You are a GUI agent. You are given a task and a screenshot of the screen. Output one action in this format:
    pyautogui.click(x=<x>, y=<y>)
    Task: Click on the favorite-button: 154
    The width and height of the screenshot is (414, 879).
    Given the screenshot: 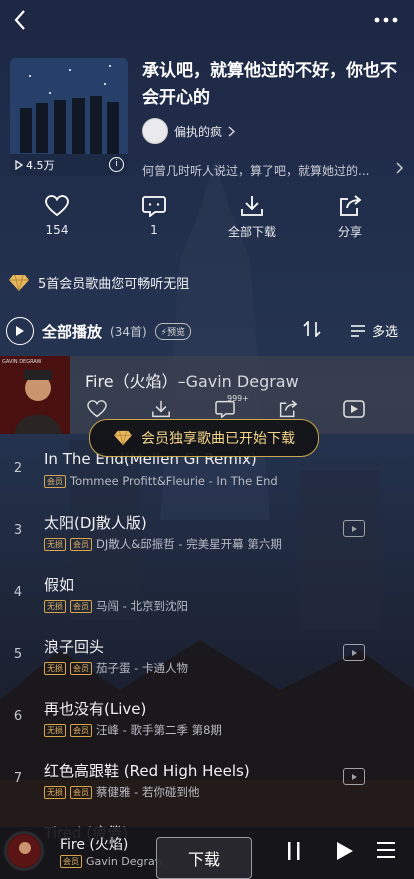 What is the action you would take?
    pyautogui.click(x=57, y=216)
    